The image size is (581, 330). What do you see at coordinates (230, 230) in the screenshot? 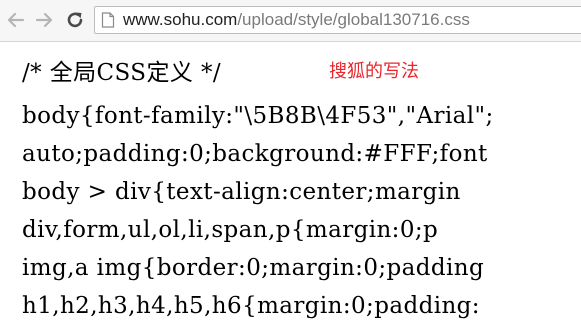
I see `css-line: div,form,ul,ol,li,span,p{margin:0;p` at bounding box center [230, 230].